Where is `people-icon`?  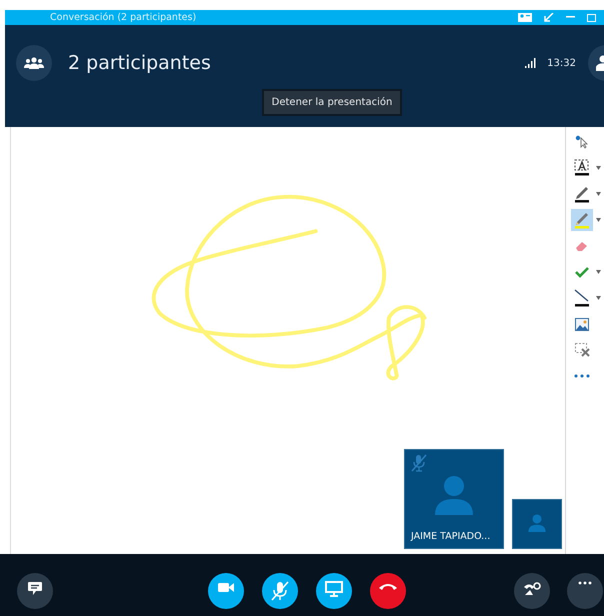 people-icon is located at coordinates (34, 63).